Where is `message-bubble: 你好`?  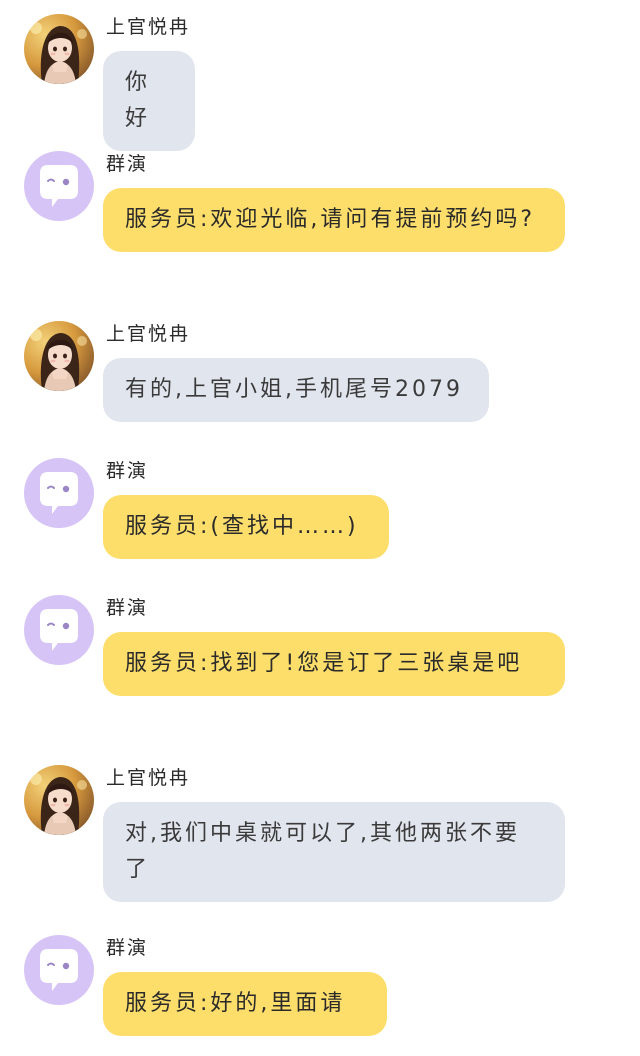 message-bubble: 你好 is located at coordinates (149, 101).